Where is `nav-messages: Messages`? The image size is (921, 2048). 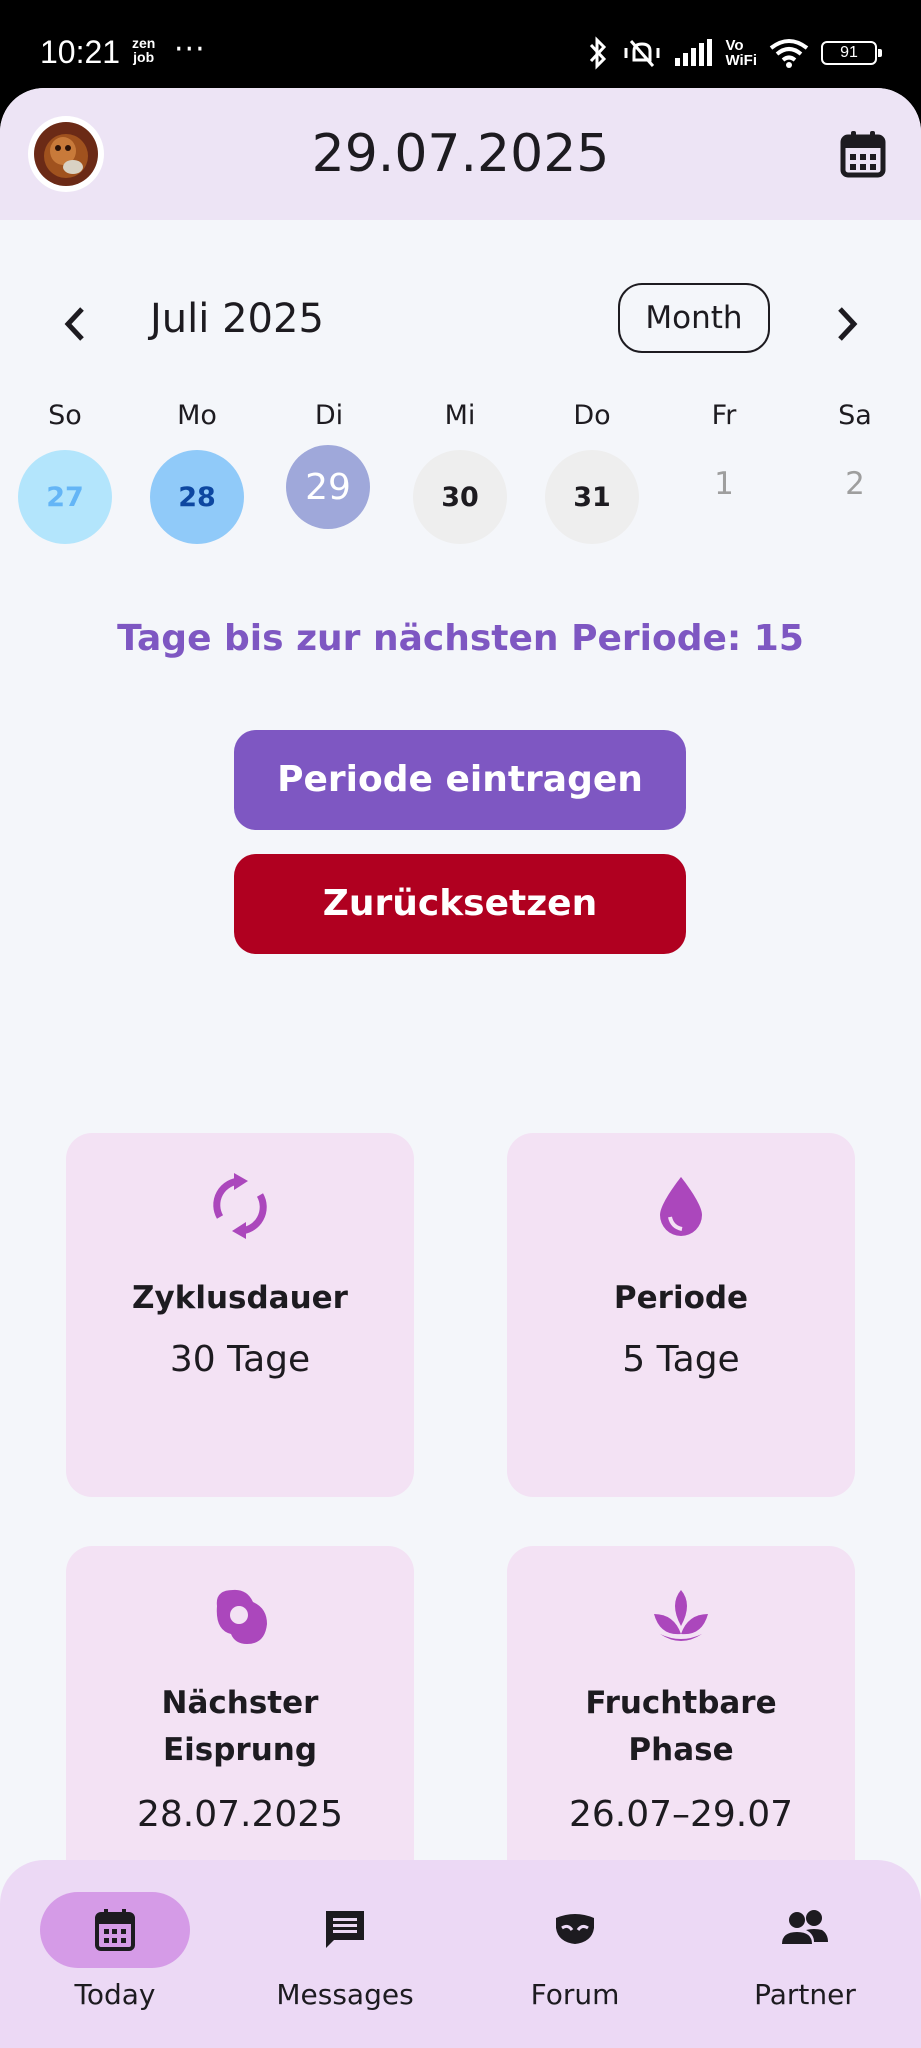
nav-messages: Messages is located at coordinates (345, 1954).